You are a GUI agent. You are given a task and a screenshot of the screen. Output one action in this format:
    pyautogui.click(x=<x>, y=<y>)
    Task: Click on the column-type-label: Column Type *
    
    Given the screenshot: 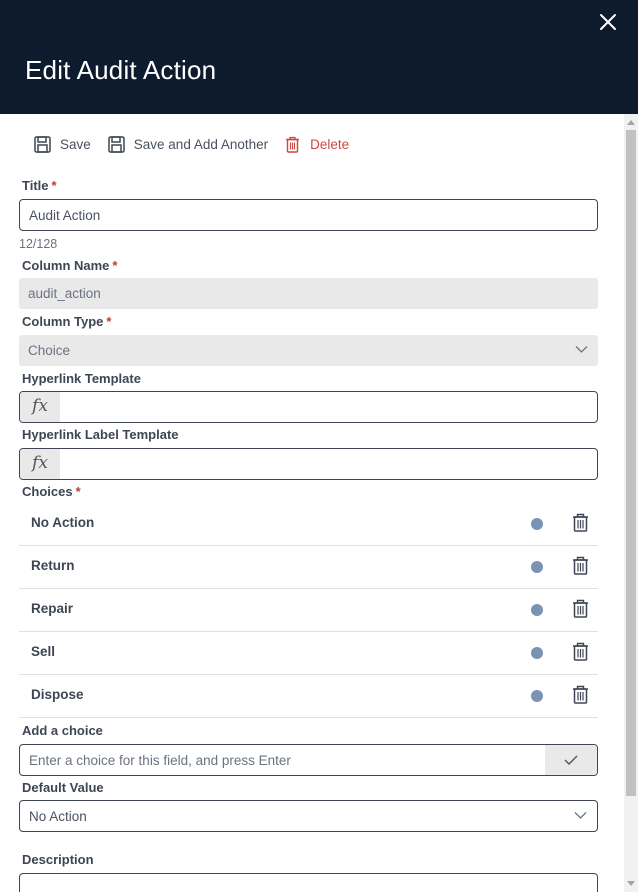 What is the action you would take?
    pyautogui.click(x=66, y=321)
    